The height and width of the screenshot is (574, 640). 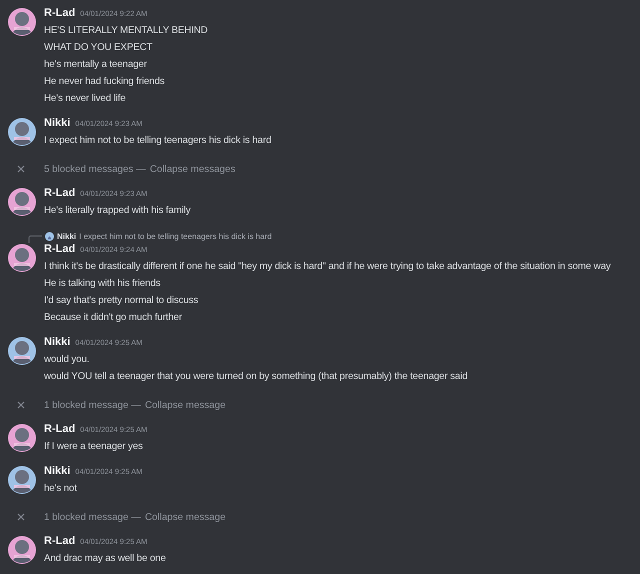 I want to click on message-text: HE'S LITERALLY MENTALLY BEHIND, so click(x=126, y=31).